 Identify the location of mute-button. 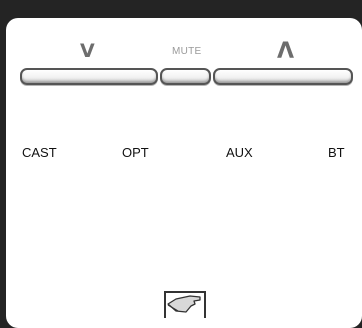
(185, 76).